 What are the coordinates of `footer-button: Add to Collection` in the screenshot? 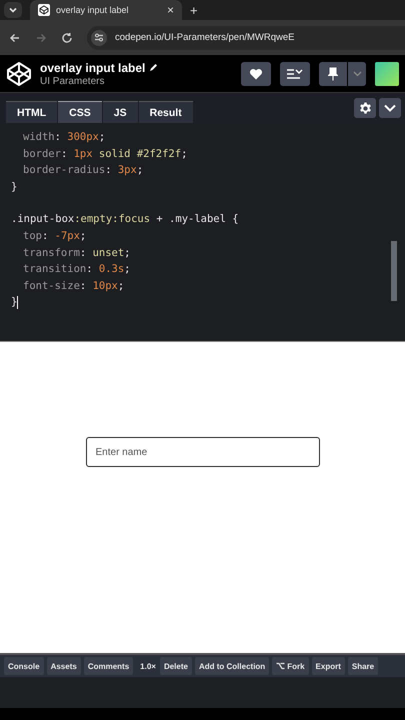 It's located at (232, 666).